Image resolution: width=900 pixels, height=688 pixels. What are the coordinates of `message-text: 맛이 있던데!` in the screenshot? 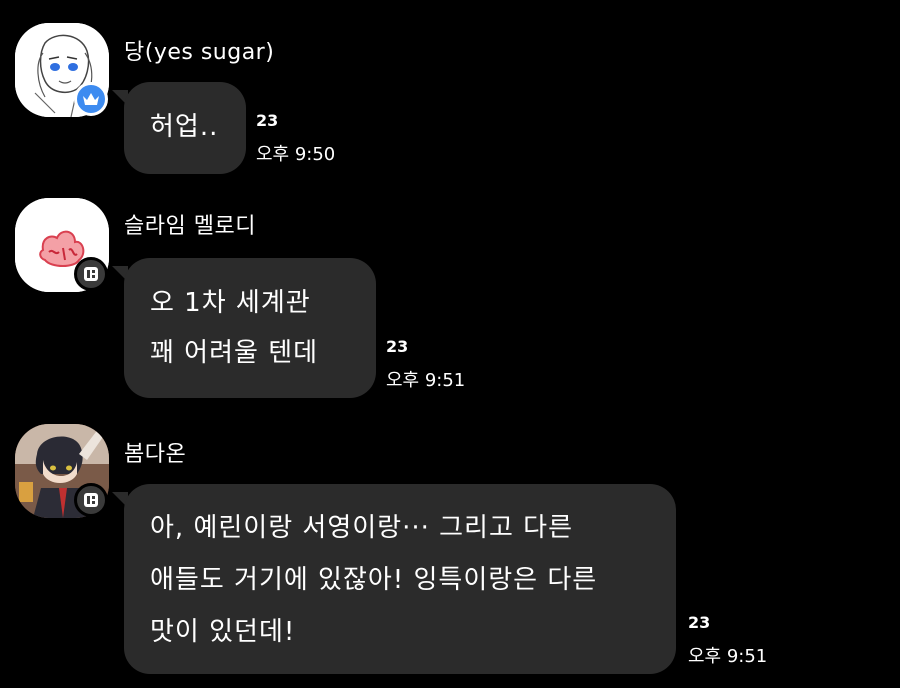 It's located at (223, 632).